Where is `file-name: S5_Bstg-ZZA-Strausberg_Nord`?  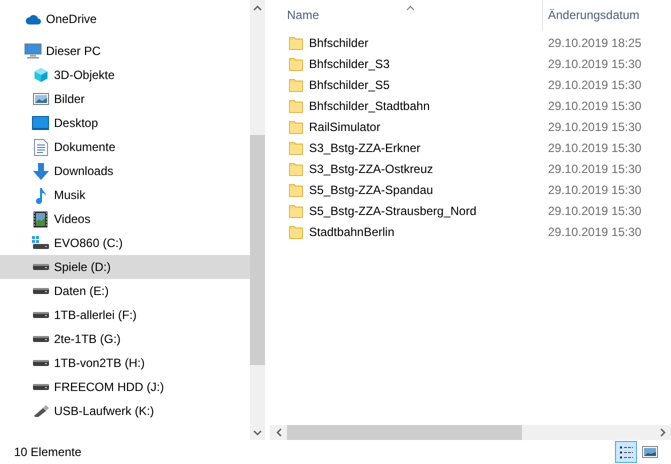
file-name: S5_Bstg-ZZA-Strausberg_Nord is located at coordinates (392, 211).